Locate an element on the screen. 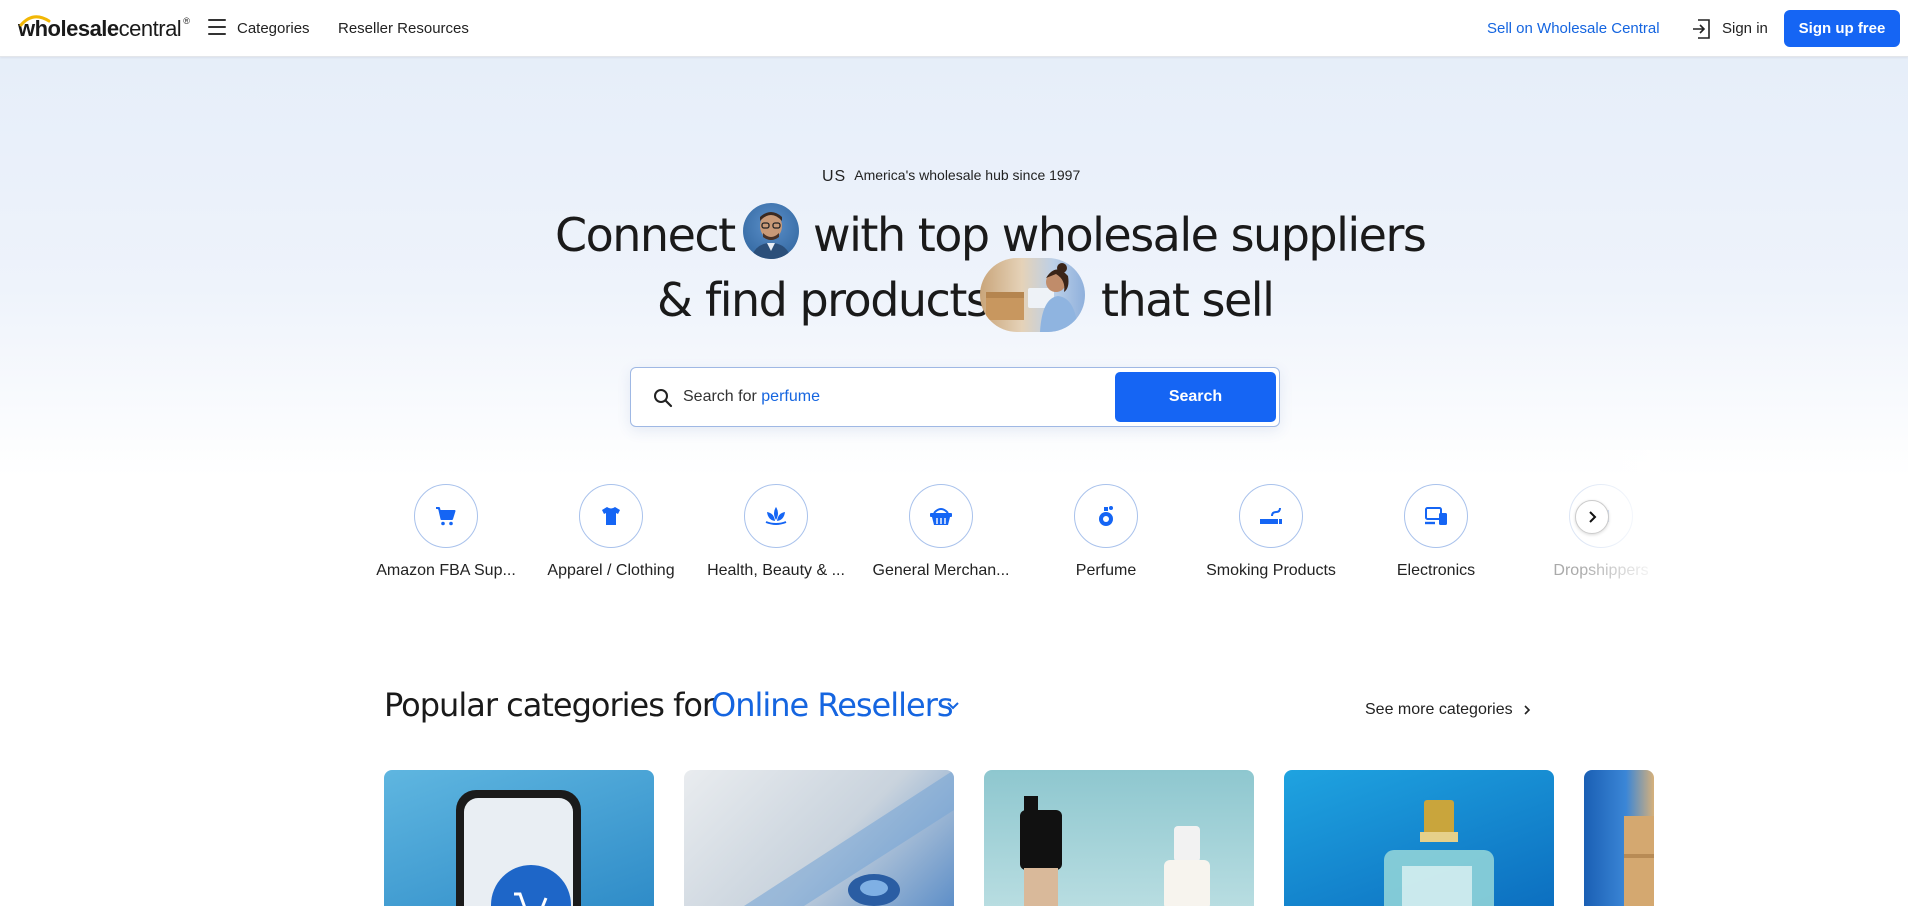 Image resolution: width=1908 pixels, height=906 pixels. search-button: Search is located at coordinates (1195, 397).